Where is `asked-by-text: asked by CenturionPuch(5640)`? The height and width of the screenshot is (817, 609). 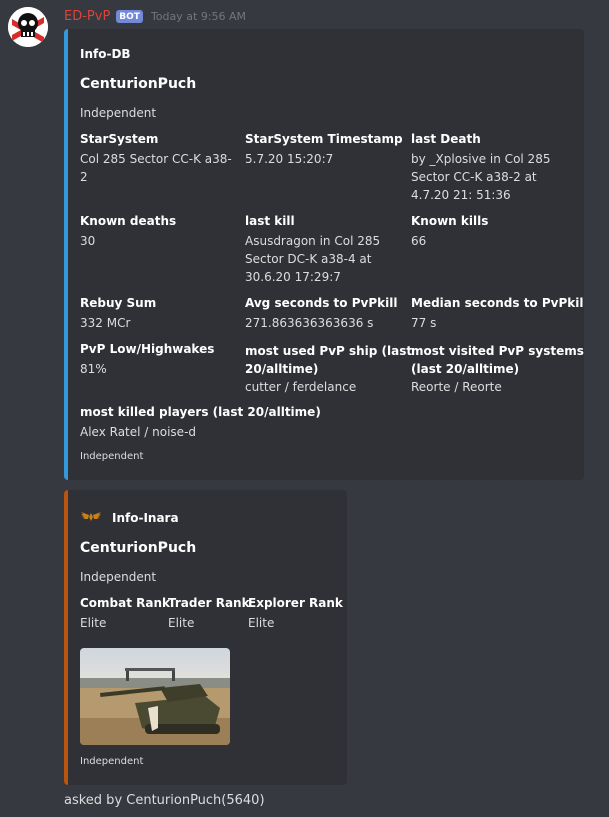 asked-by-text: asked by CenturionPuch(5640) is located at coordinates (164, 800).